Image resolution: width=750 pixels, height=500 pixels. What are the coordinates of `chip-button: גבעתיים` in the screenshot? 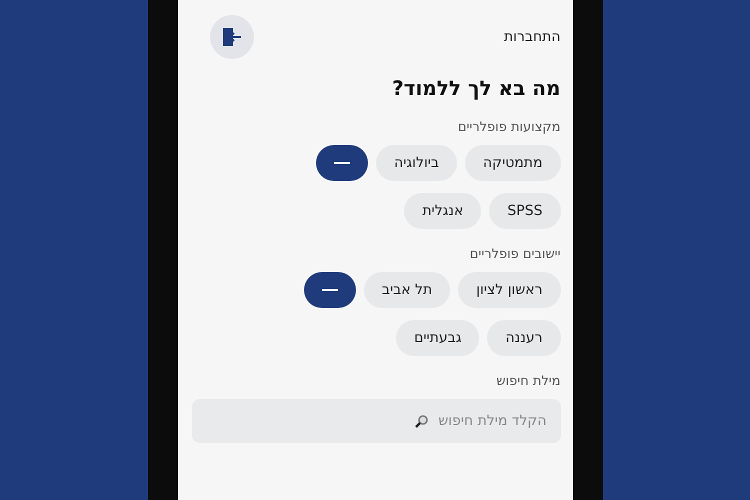 It's located at (438, 338).